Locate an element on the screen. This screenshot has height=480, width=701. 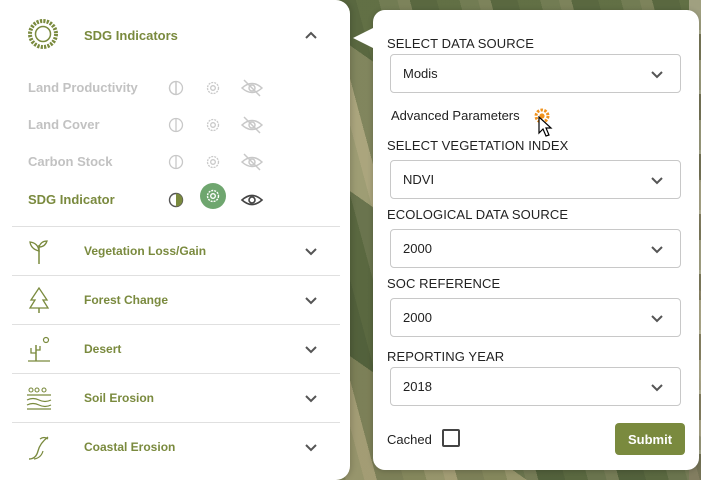
submit-button: Submit is located at coordinates (650, 439).